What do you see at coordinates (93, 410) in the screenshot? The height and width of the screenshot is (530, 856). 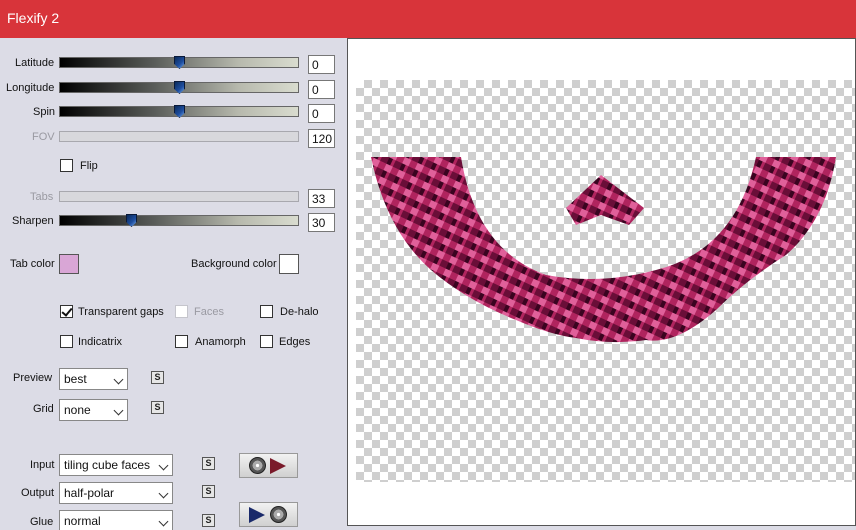 I see `grid-select: none` at bounding box center [93, 410].